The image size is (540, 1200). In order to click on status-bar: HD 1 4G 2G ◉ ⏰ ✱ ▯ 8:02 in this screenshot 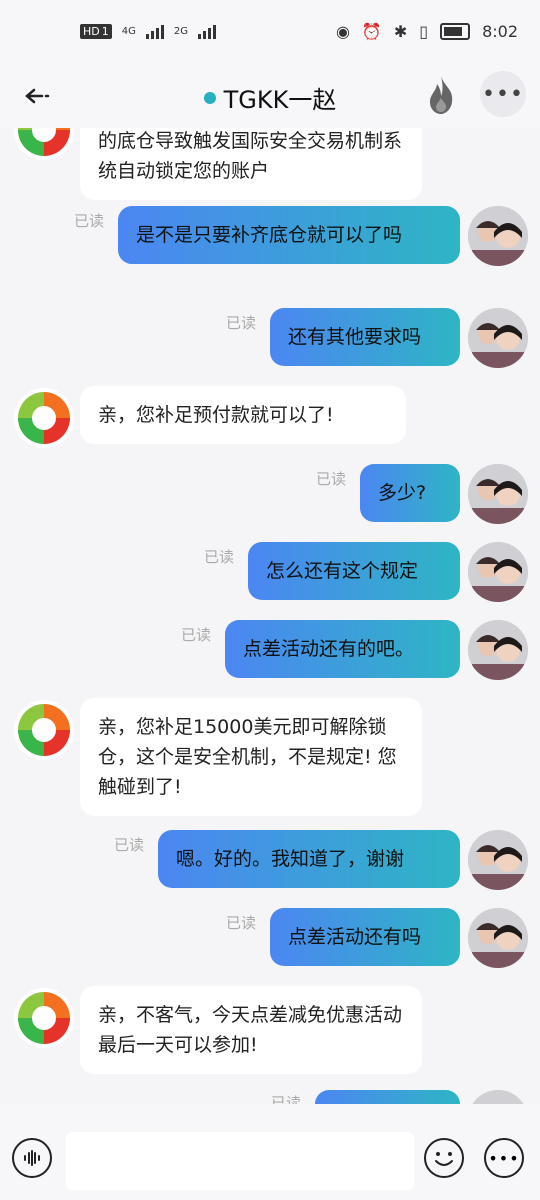, I will do `click(270, 34)`.